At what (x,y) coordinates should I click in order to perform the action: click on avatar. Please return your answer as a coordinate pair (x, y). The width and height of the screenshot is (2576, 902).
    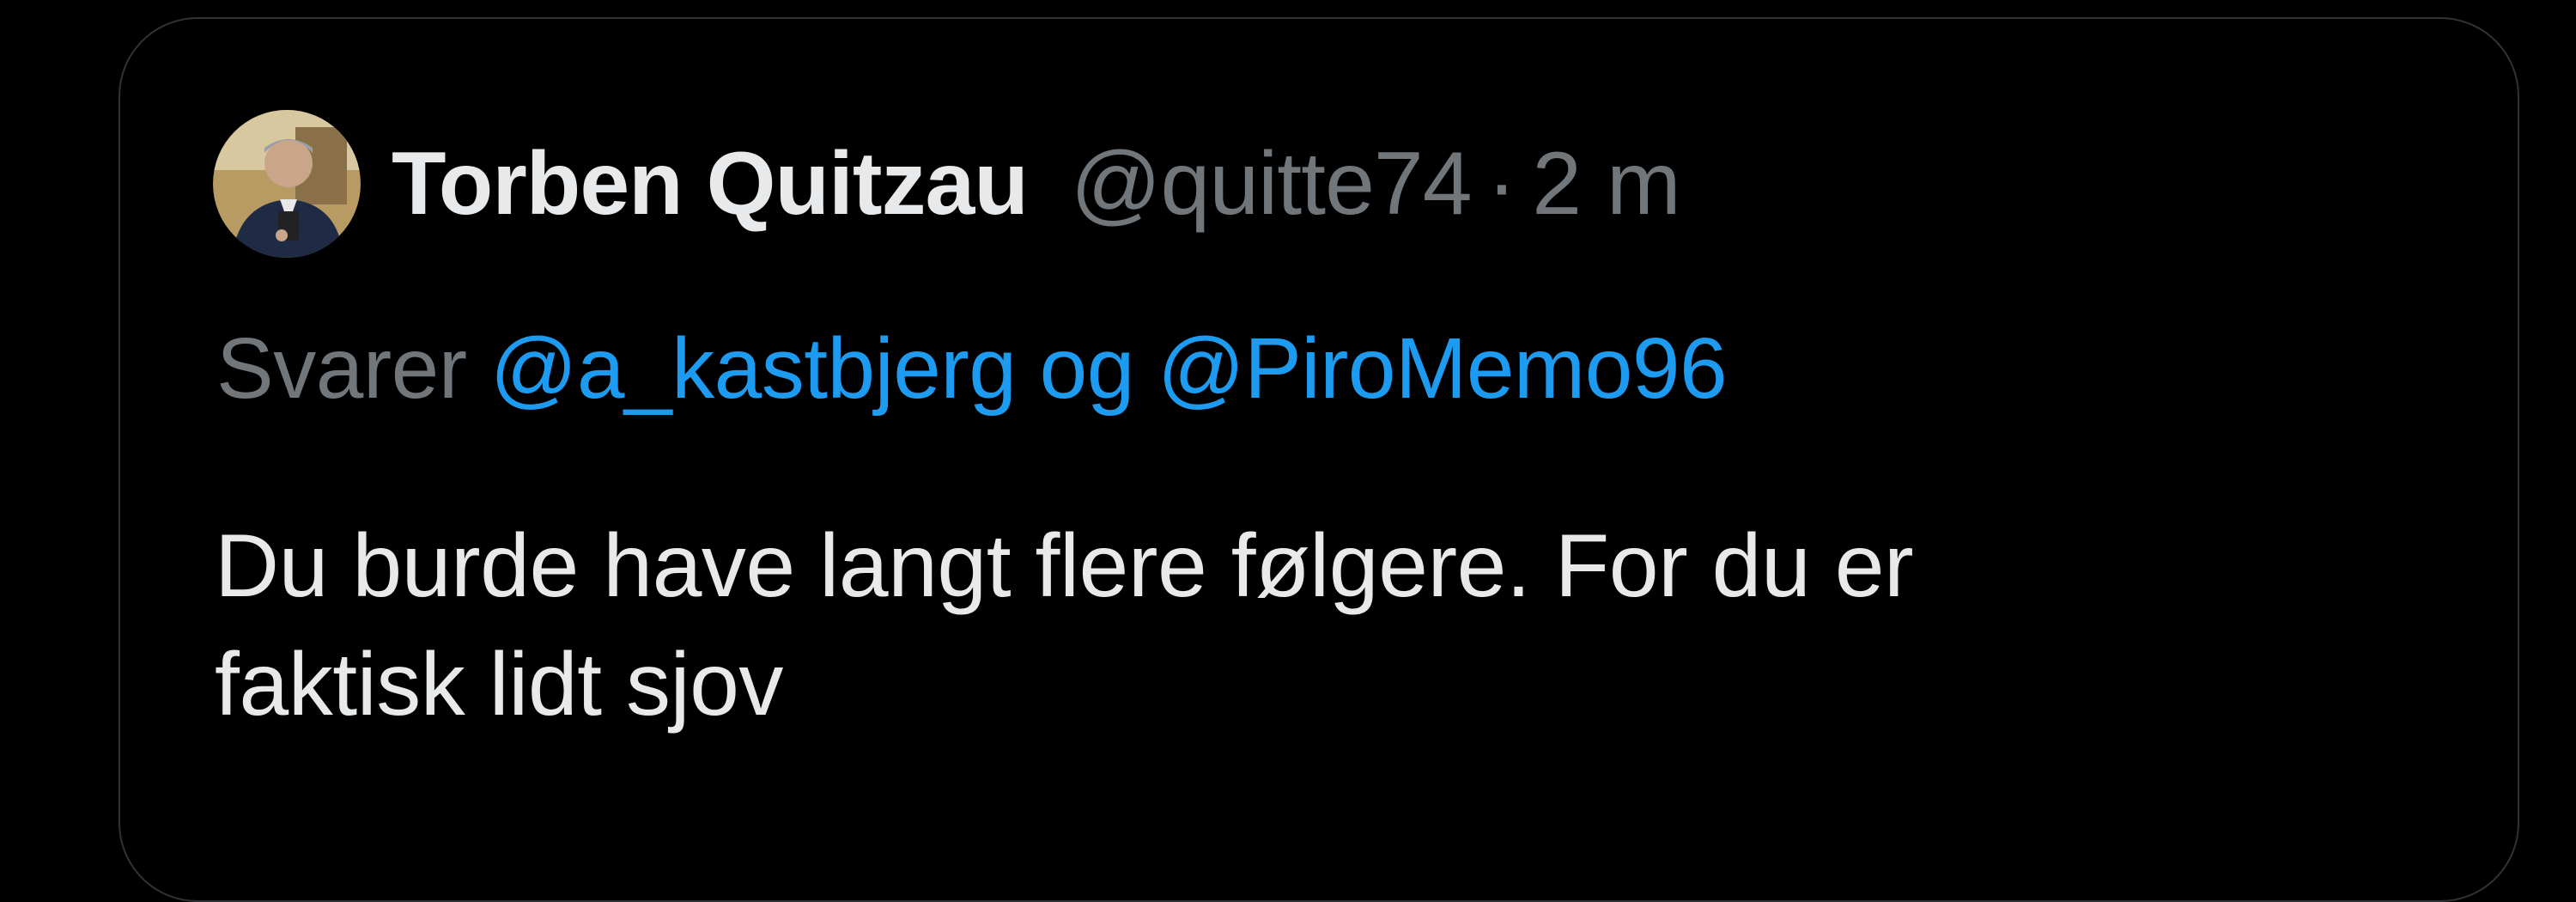
    Looking at the image, I should click on (287, 184).